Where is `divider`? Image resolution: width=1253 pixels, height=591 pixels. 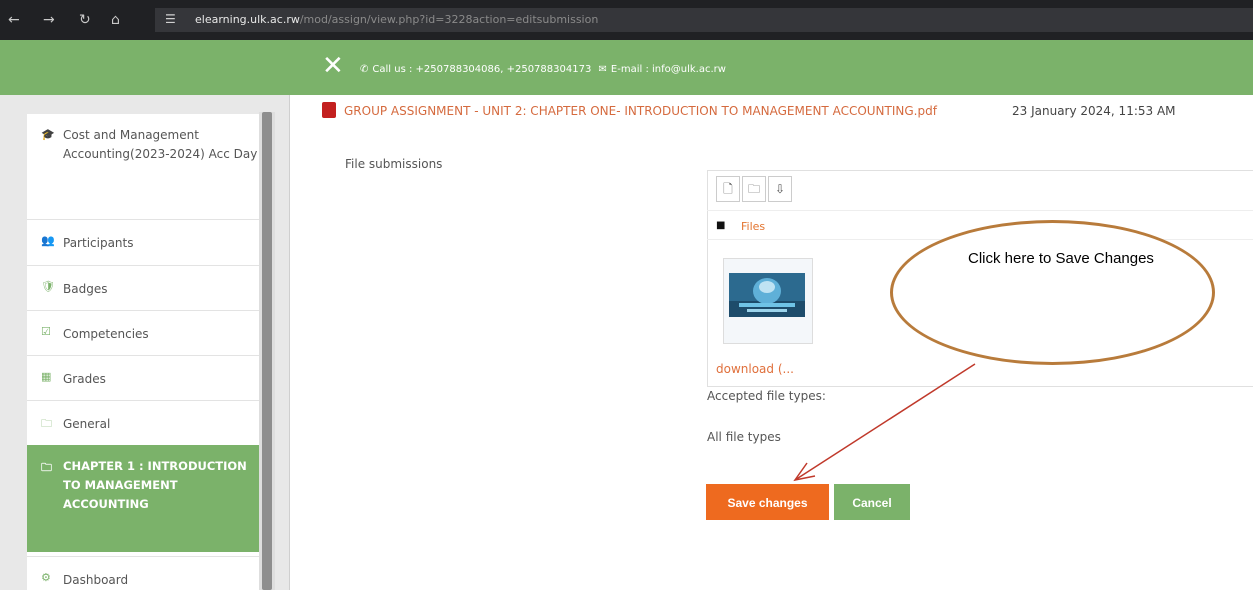 divider is located at coordinates (289, 342).